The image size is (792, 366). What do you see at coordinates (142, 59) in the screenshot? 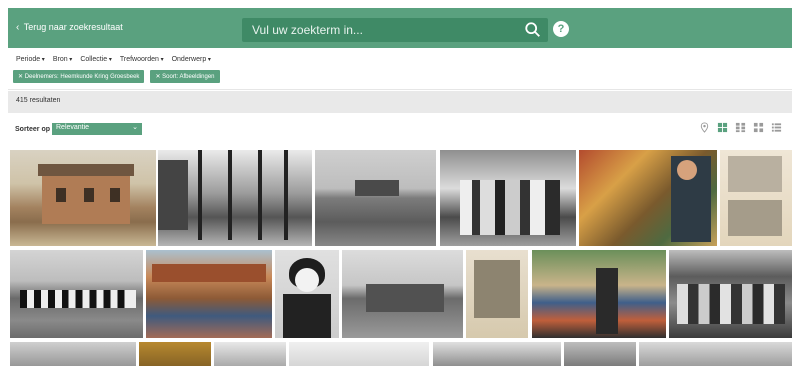
I see `facet-trefwoorden: Trefwoorden` at bounding box center [142, 59].